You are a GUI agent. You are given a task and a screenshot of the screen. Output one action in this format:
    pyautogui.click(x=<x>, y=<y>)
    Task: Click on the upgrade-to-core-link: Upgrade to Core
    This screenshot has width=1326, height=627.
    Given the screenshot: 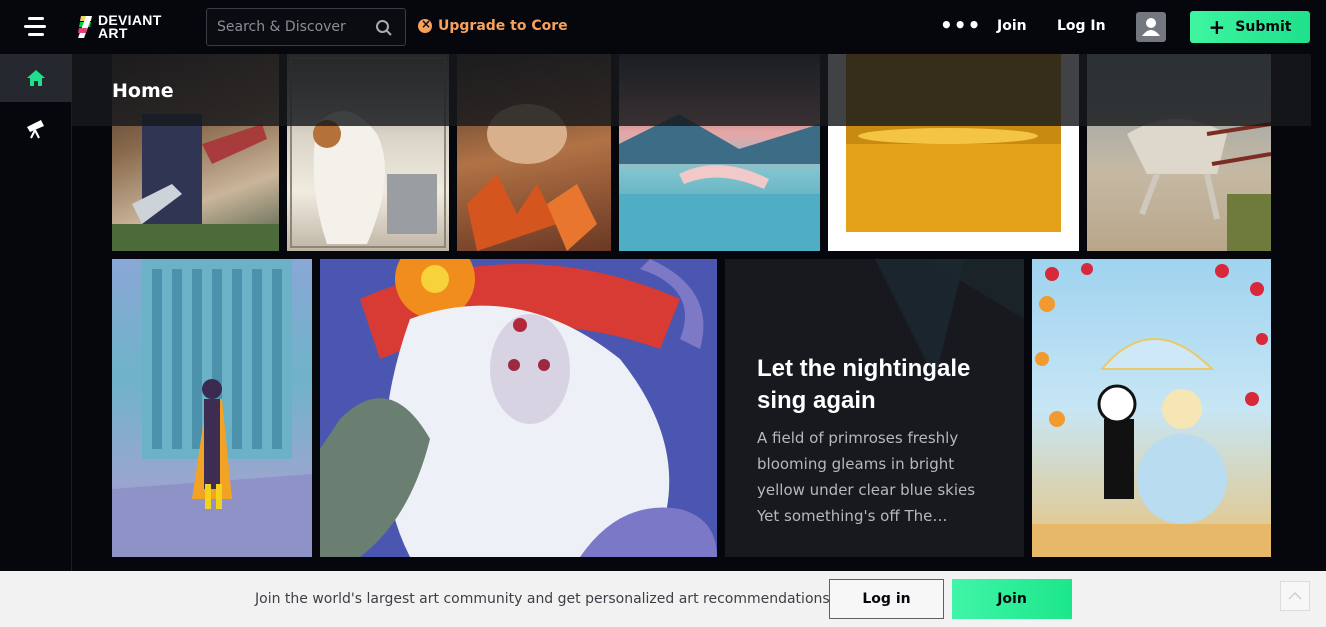 What is the action you would take?
    pyautogui.click(x=493, y=25)
    